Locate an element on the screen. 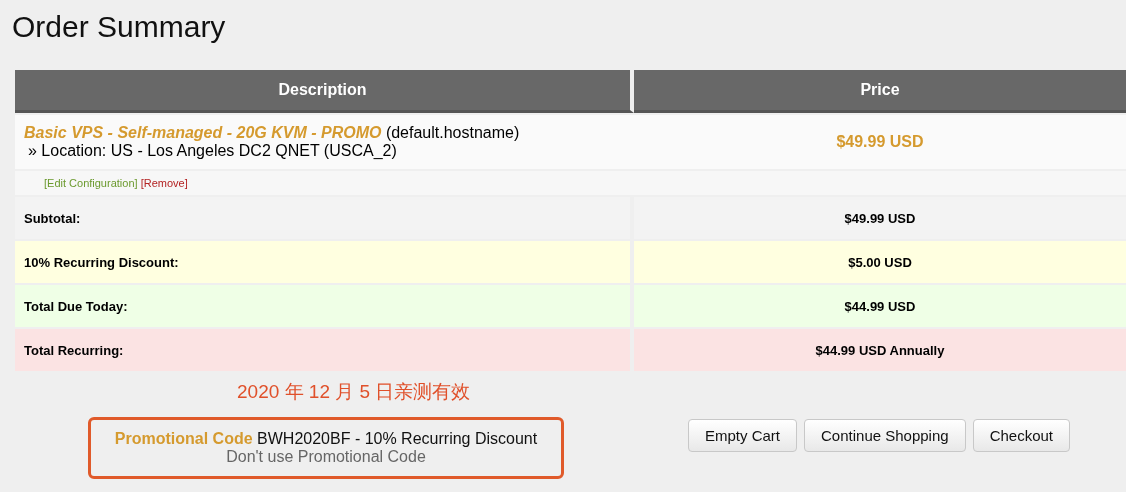  annotation-text: 2020 年 12 月 5 日亲测有效 is located at coordinates (354, 392).